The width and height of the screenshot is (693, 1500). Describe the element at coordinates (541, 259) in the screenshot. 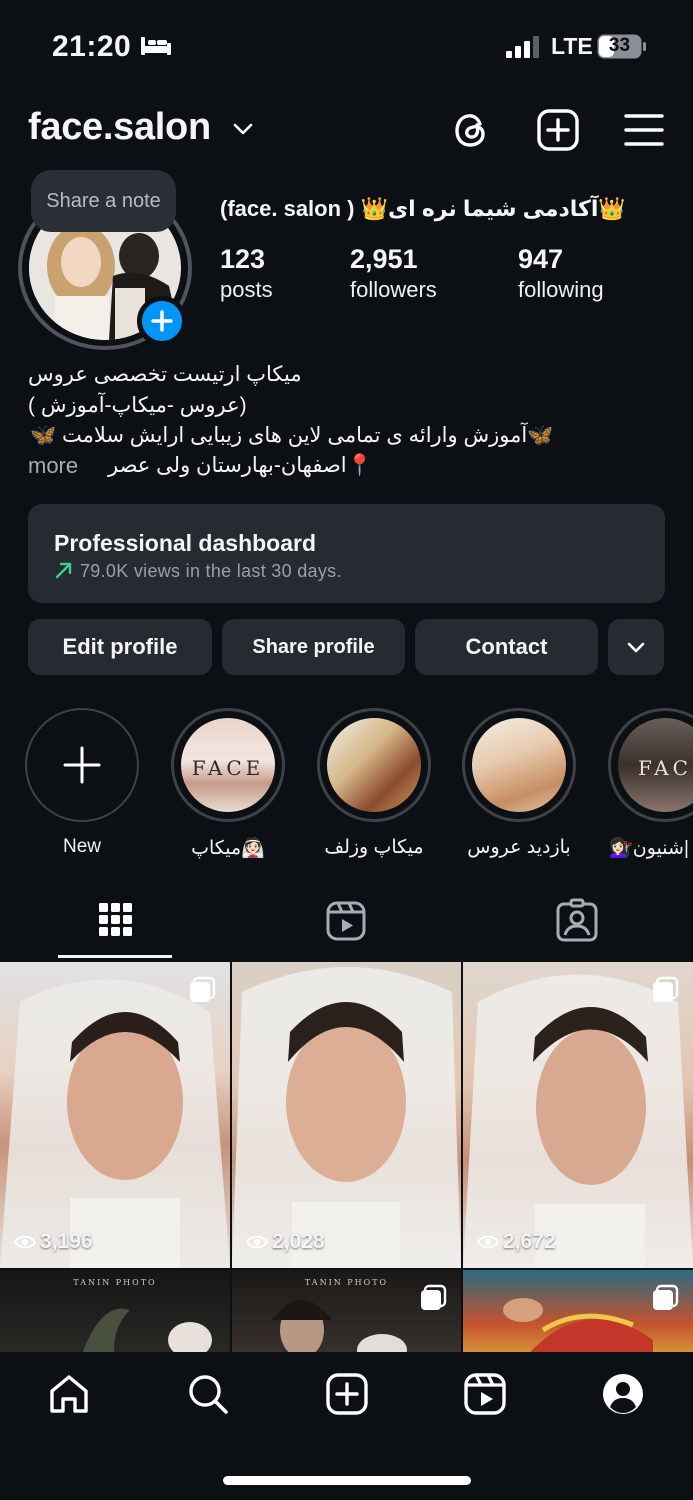

I see `following-count: 947` at that location.